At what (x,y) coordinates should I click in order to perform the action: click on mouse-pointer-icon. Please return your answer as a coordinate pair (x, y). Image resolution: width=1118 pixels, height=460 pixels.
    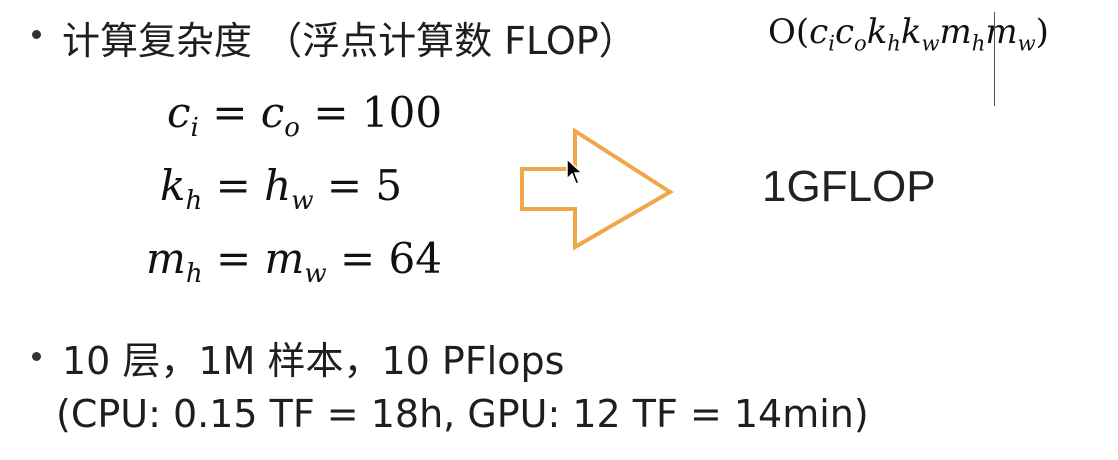
    Looking at the image, I should click on (575, 171).